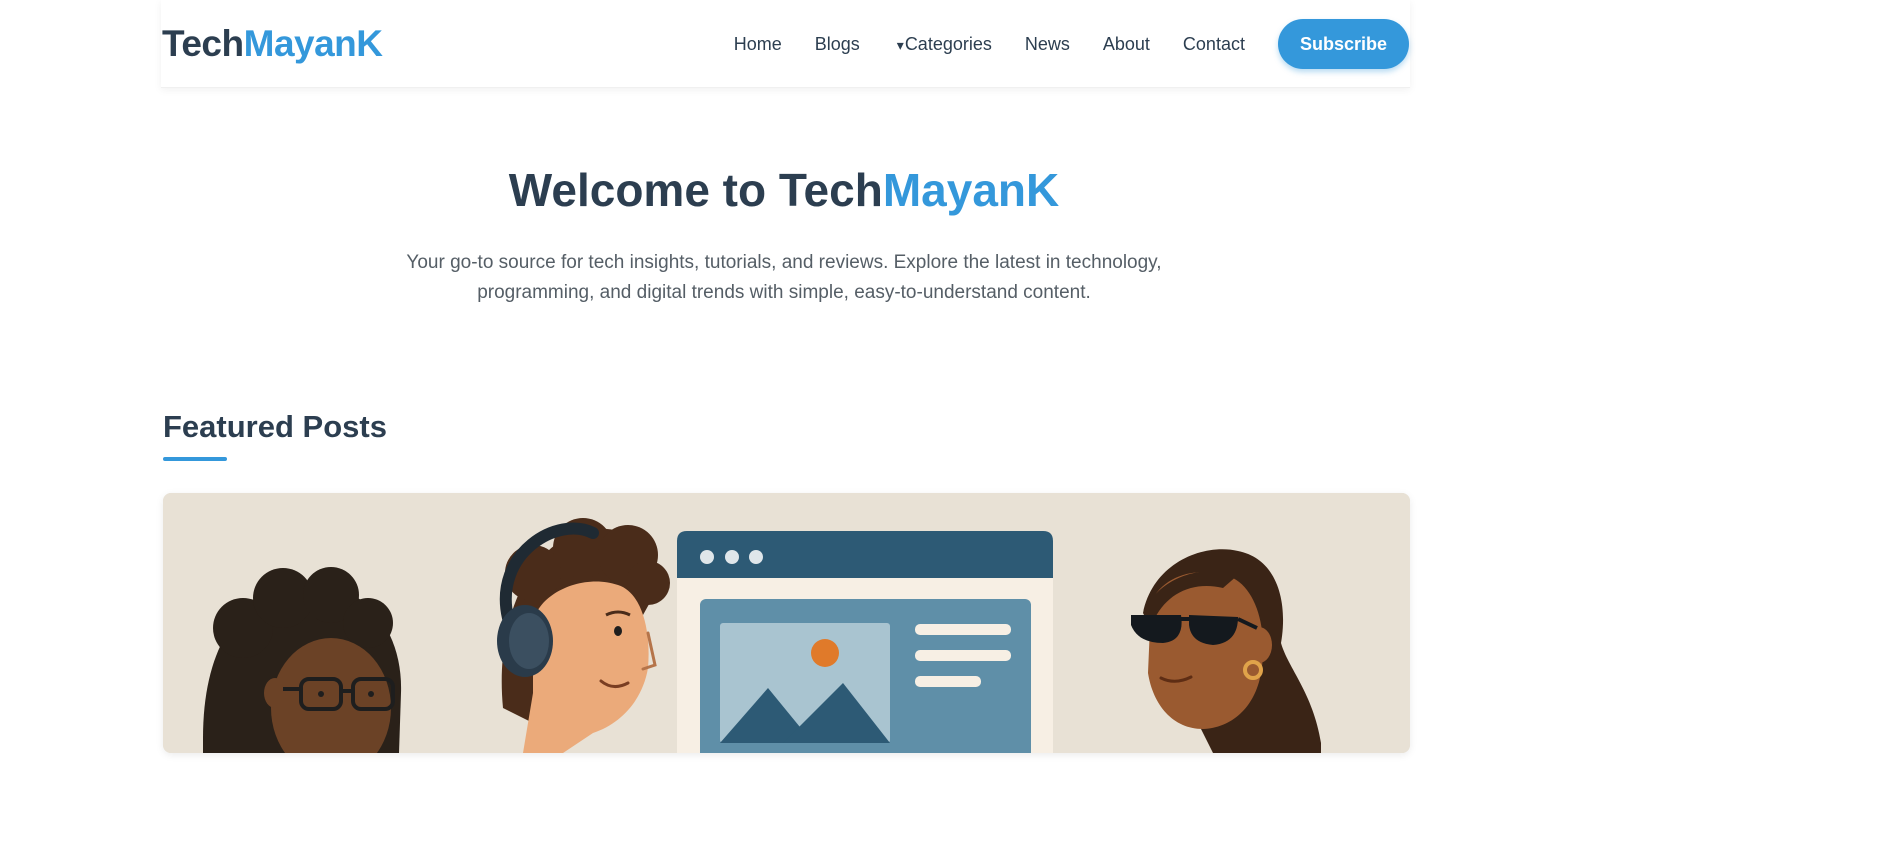  What do you see at coordinates (971, 190) in the screenshot?
I see `hero-title-part2: MayanK` at bounding box center [971, 190].